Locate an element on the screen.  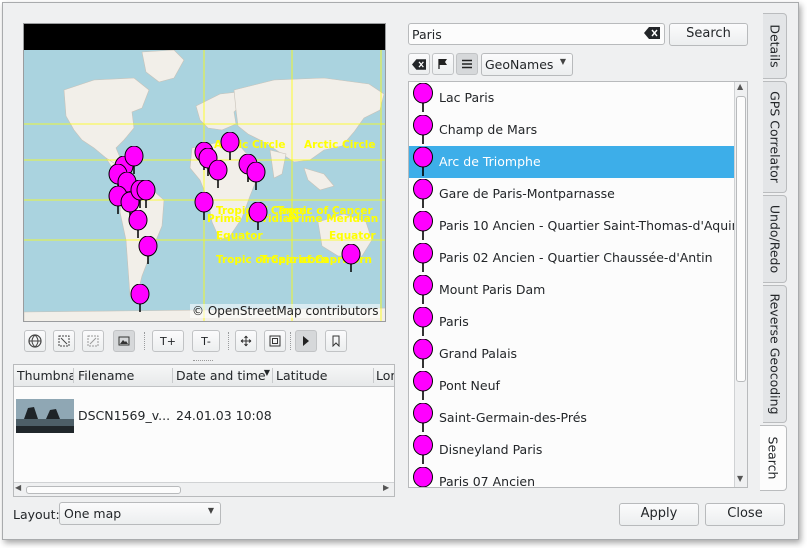
clear-results-button is located at coordinates (419, 64).